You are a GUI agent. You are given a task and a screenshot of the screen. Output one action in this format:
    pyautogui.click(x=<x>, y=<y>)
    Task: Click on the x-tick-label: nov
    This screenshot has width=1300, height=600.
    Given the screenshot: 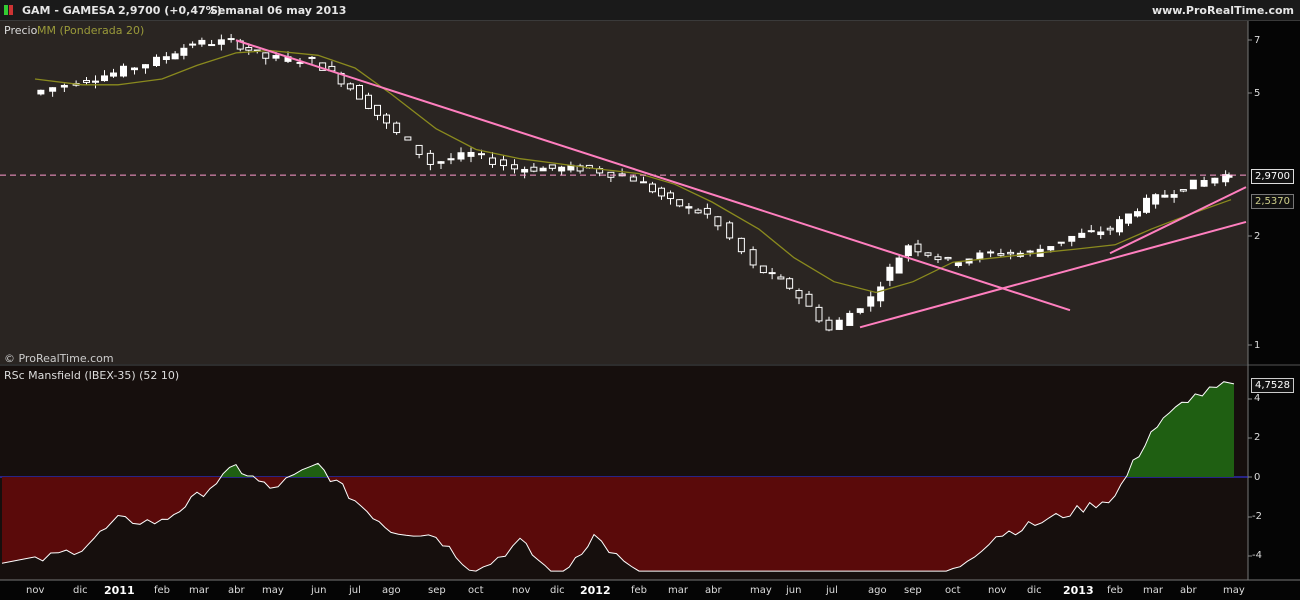 What is the action you would take?
    pyautogui.click(x=997, y=590)
    